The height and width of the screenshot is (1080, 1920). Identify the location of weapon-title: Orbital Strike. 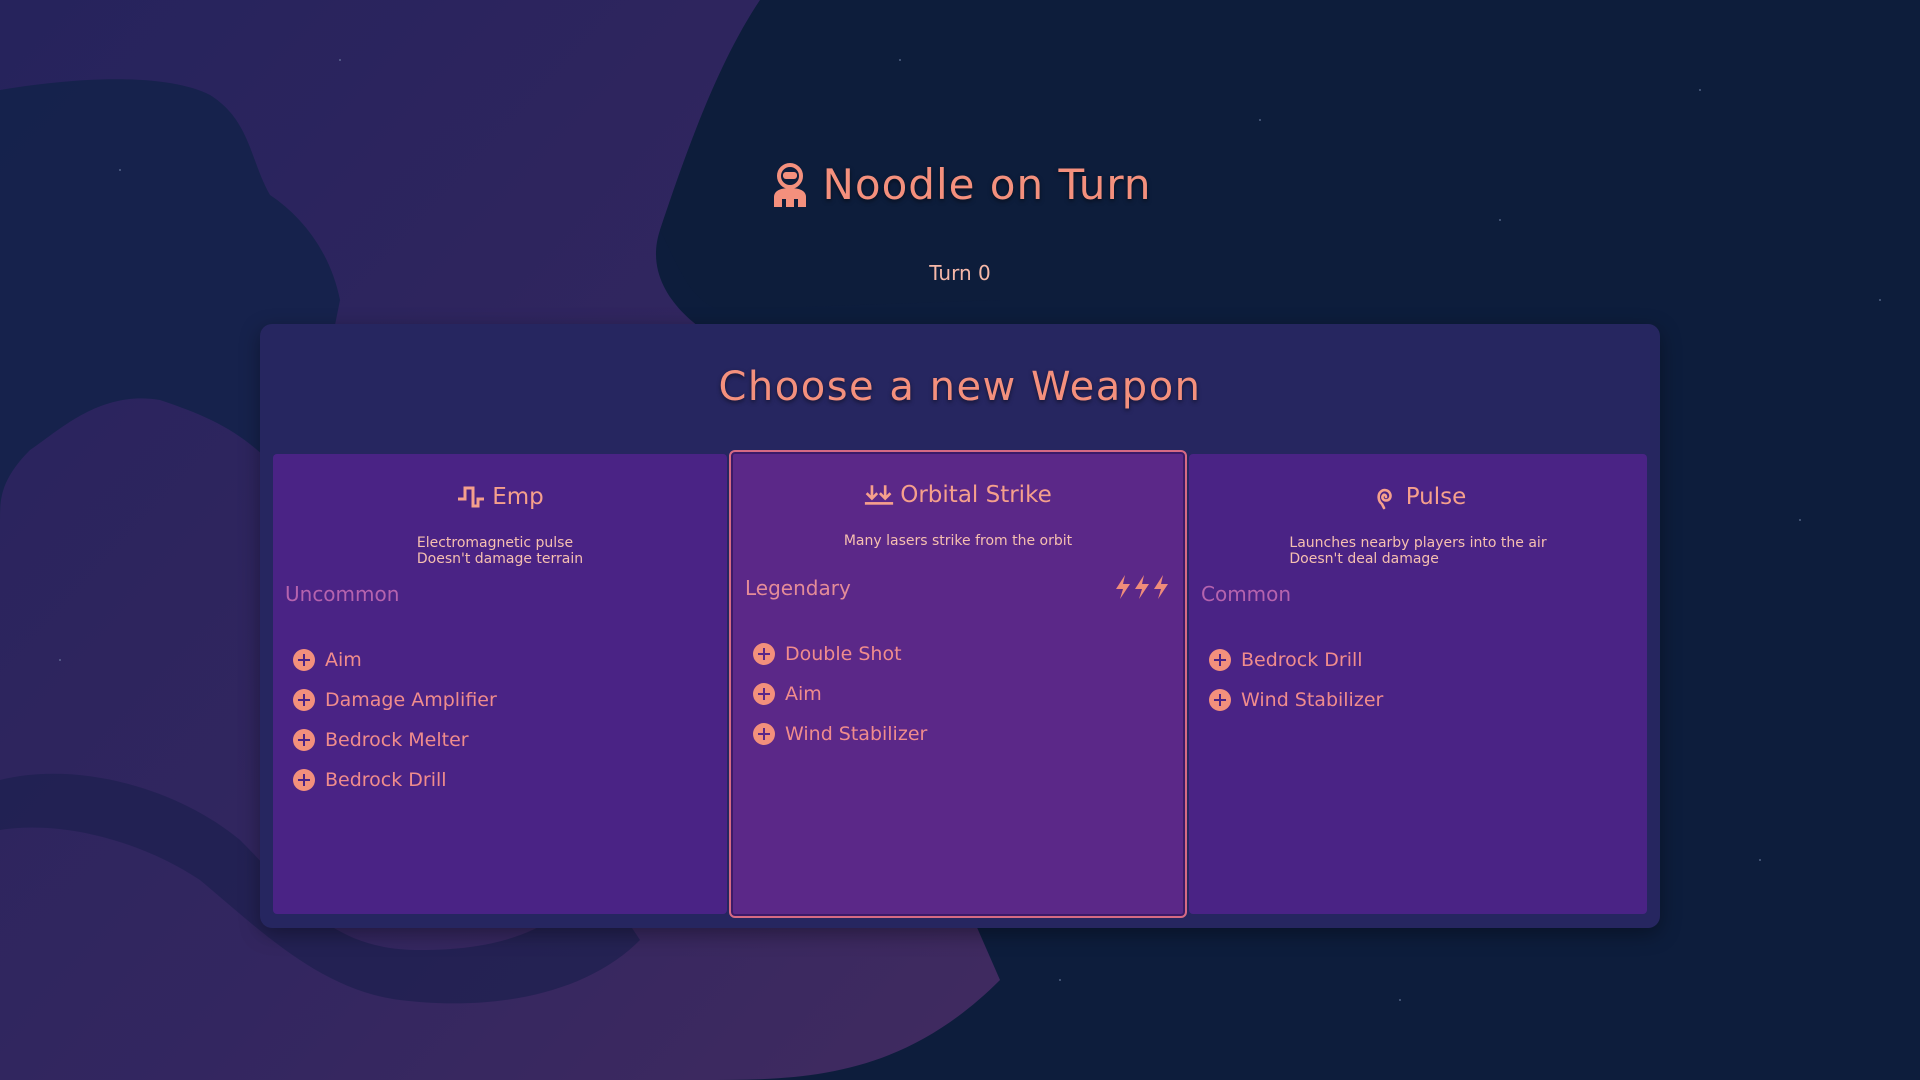
(958, 495).